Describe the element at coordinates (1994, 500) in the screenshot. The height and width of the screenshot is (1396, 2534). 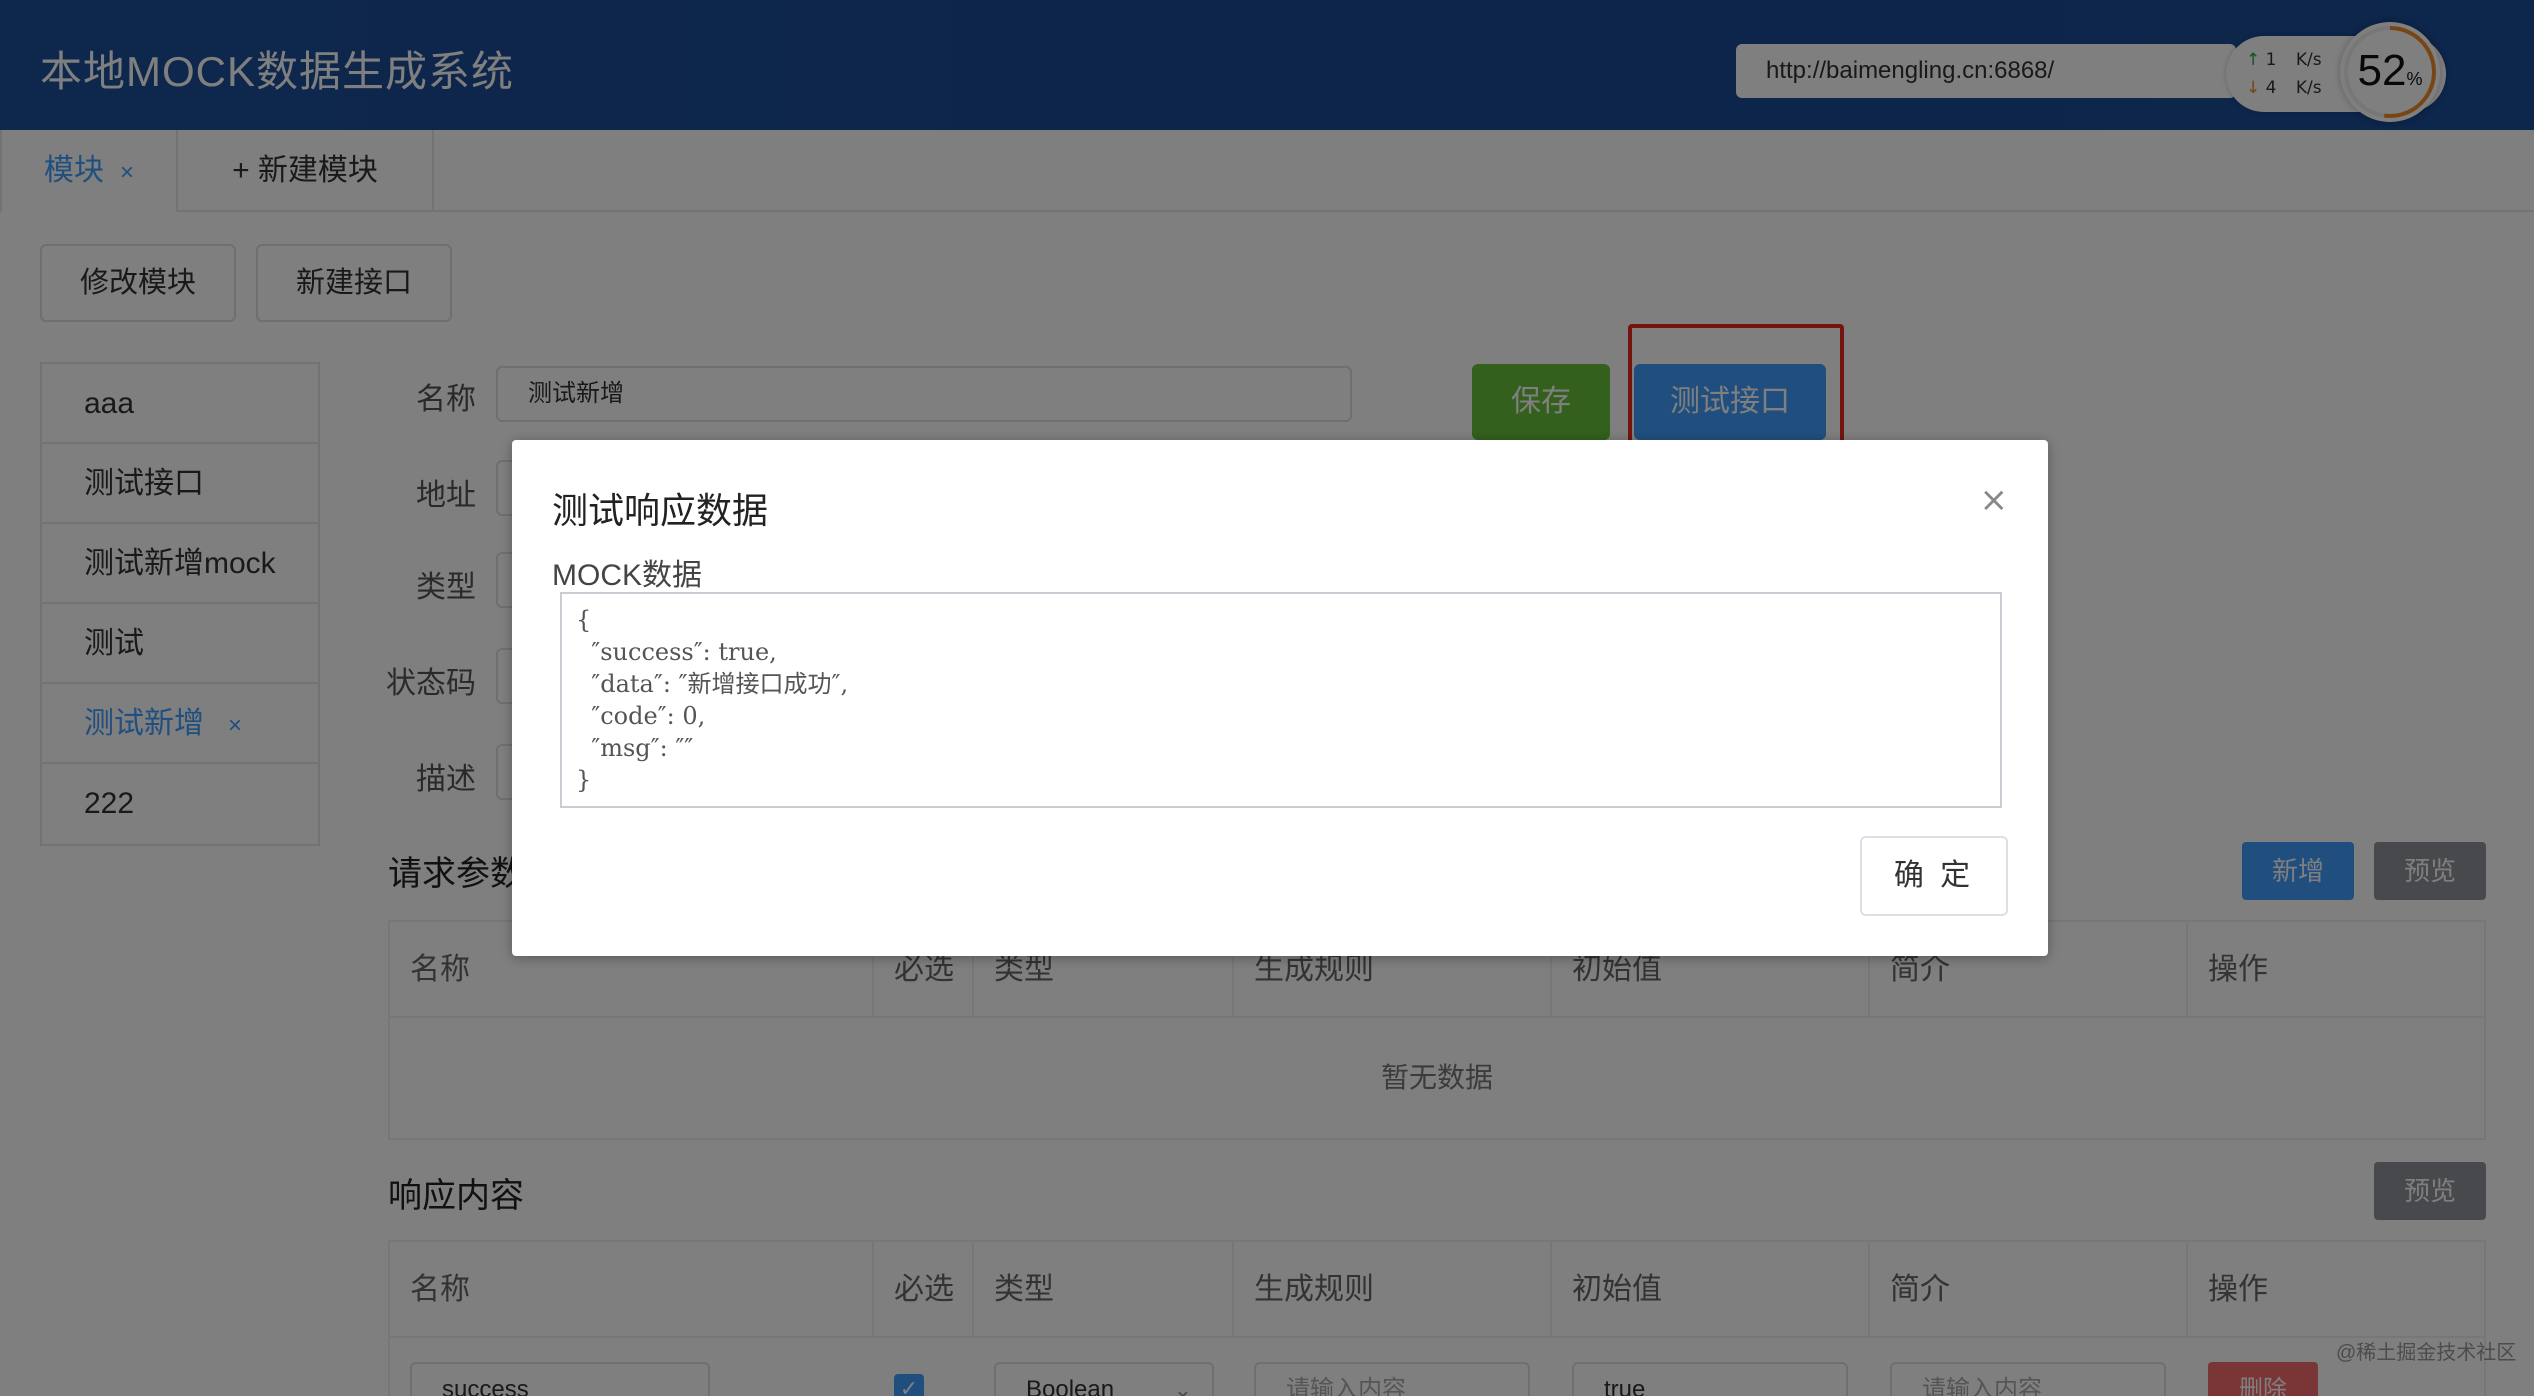
I see `close-icon: ×` at that location.